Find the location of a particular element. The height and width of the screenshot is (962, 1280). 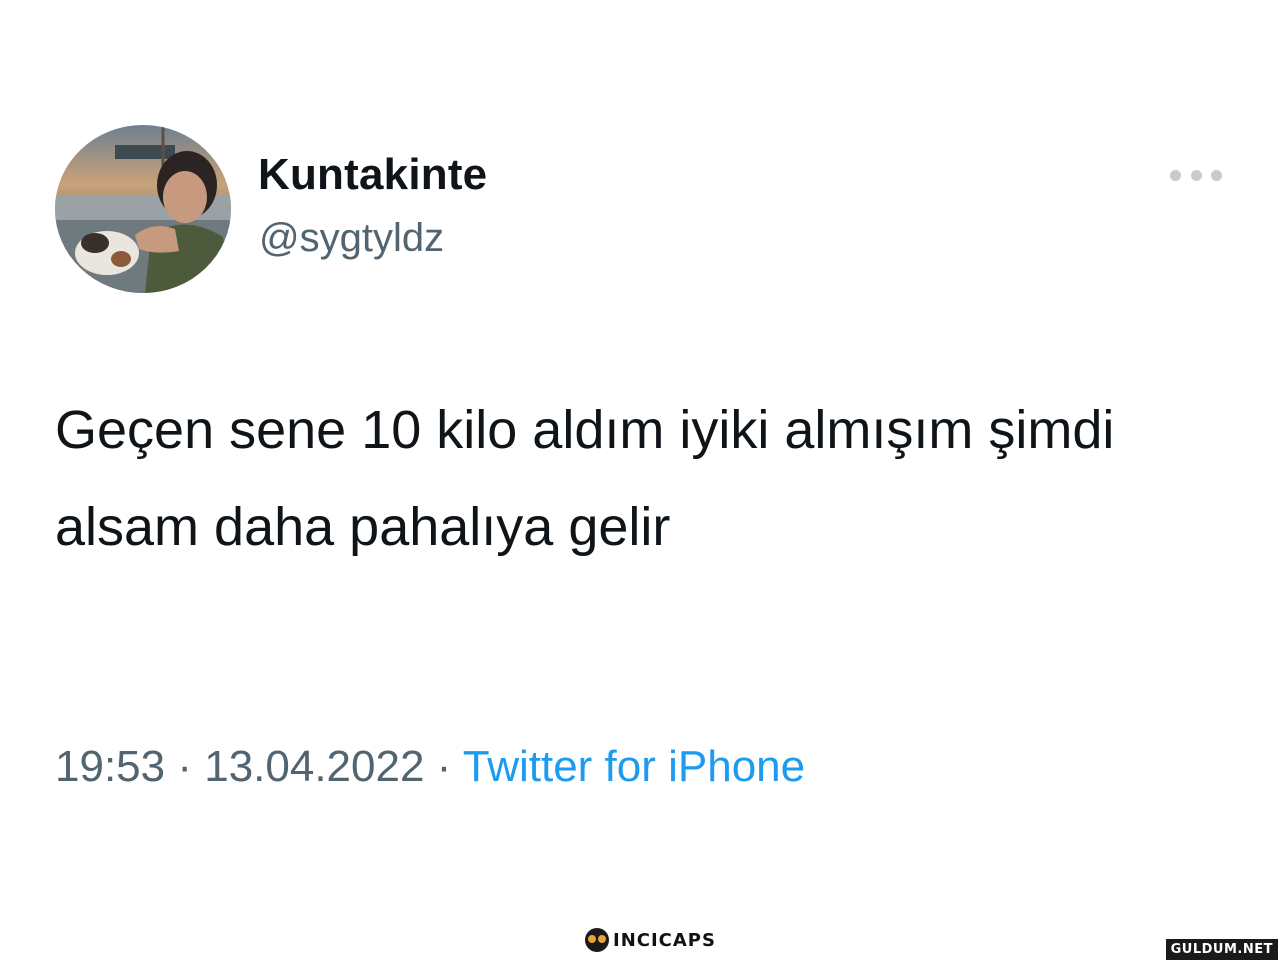

brand-watermark-text: INCICAPS is located at coordinates (664, 940).